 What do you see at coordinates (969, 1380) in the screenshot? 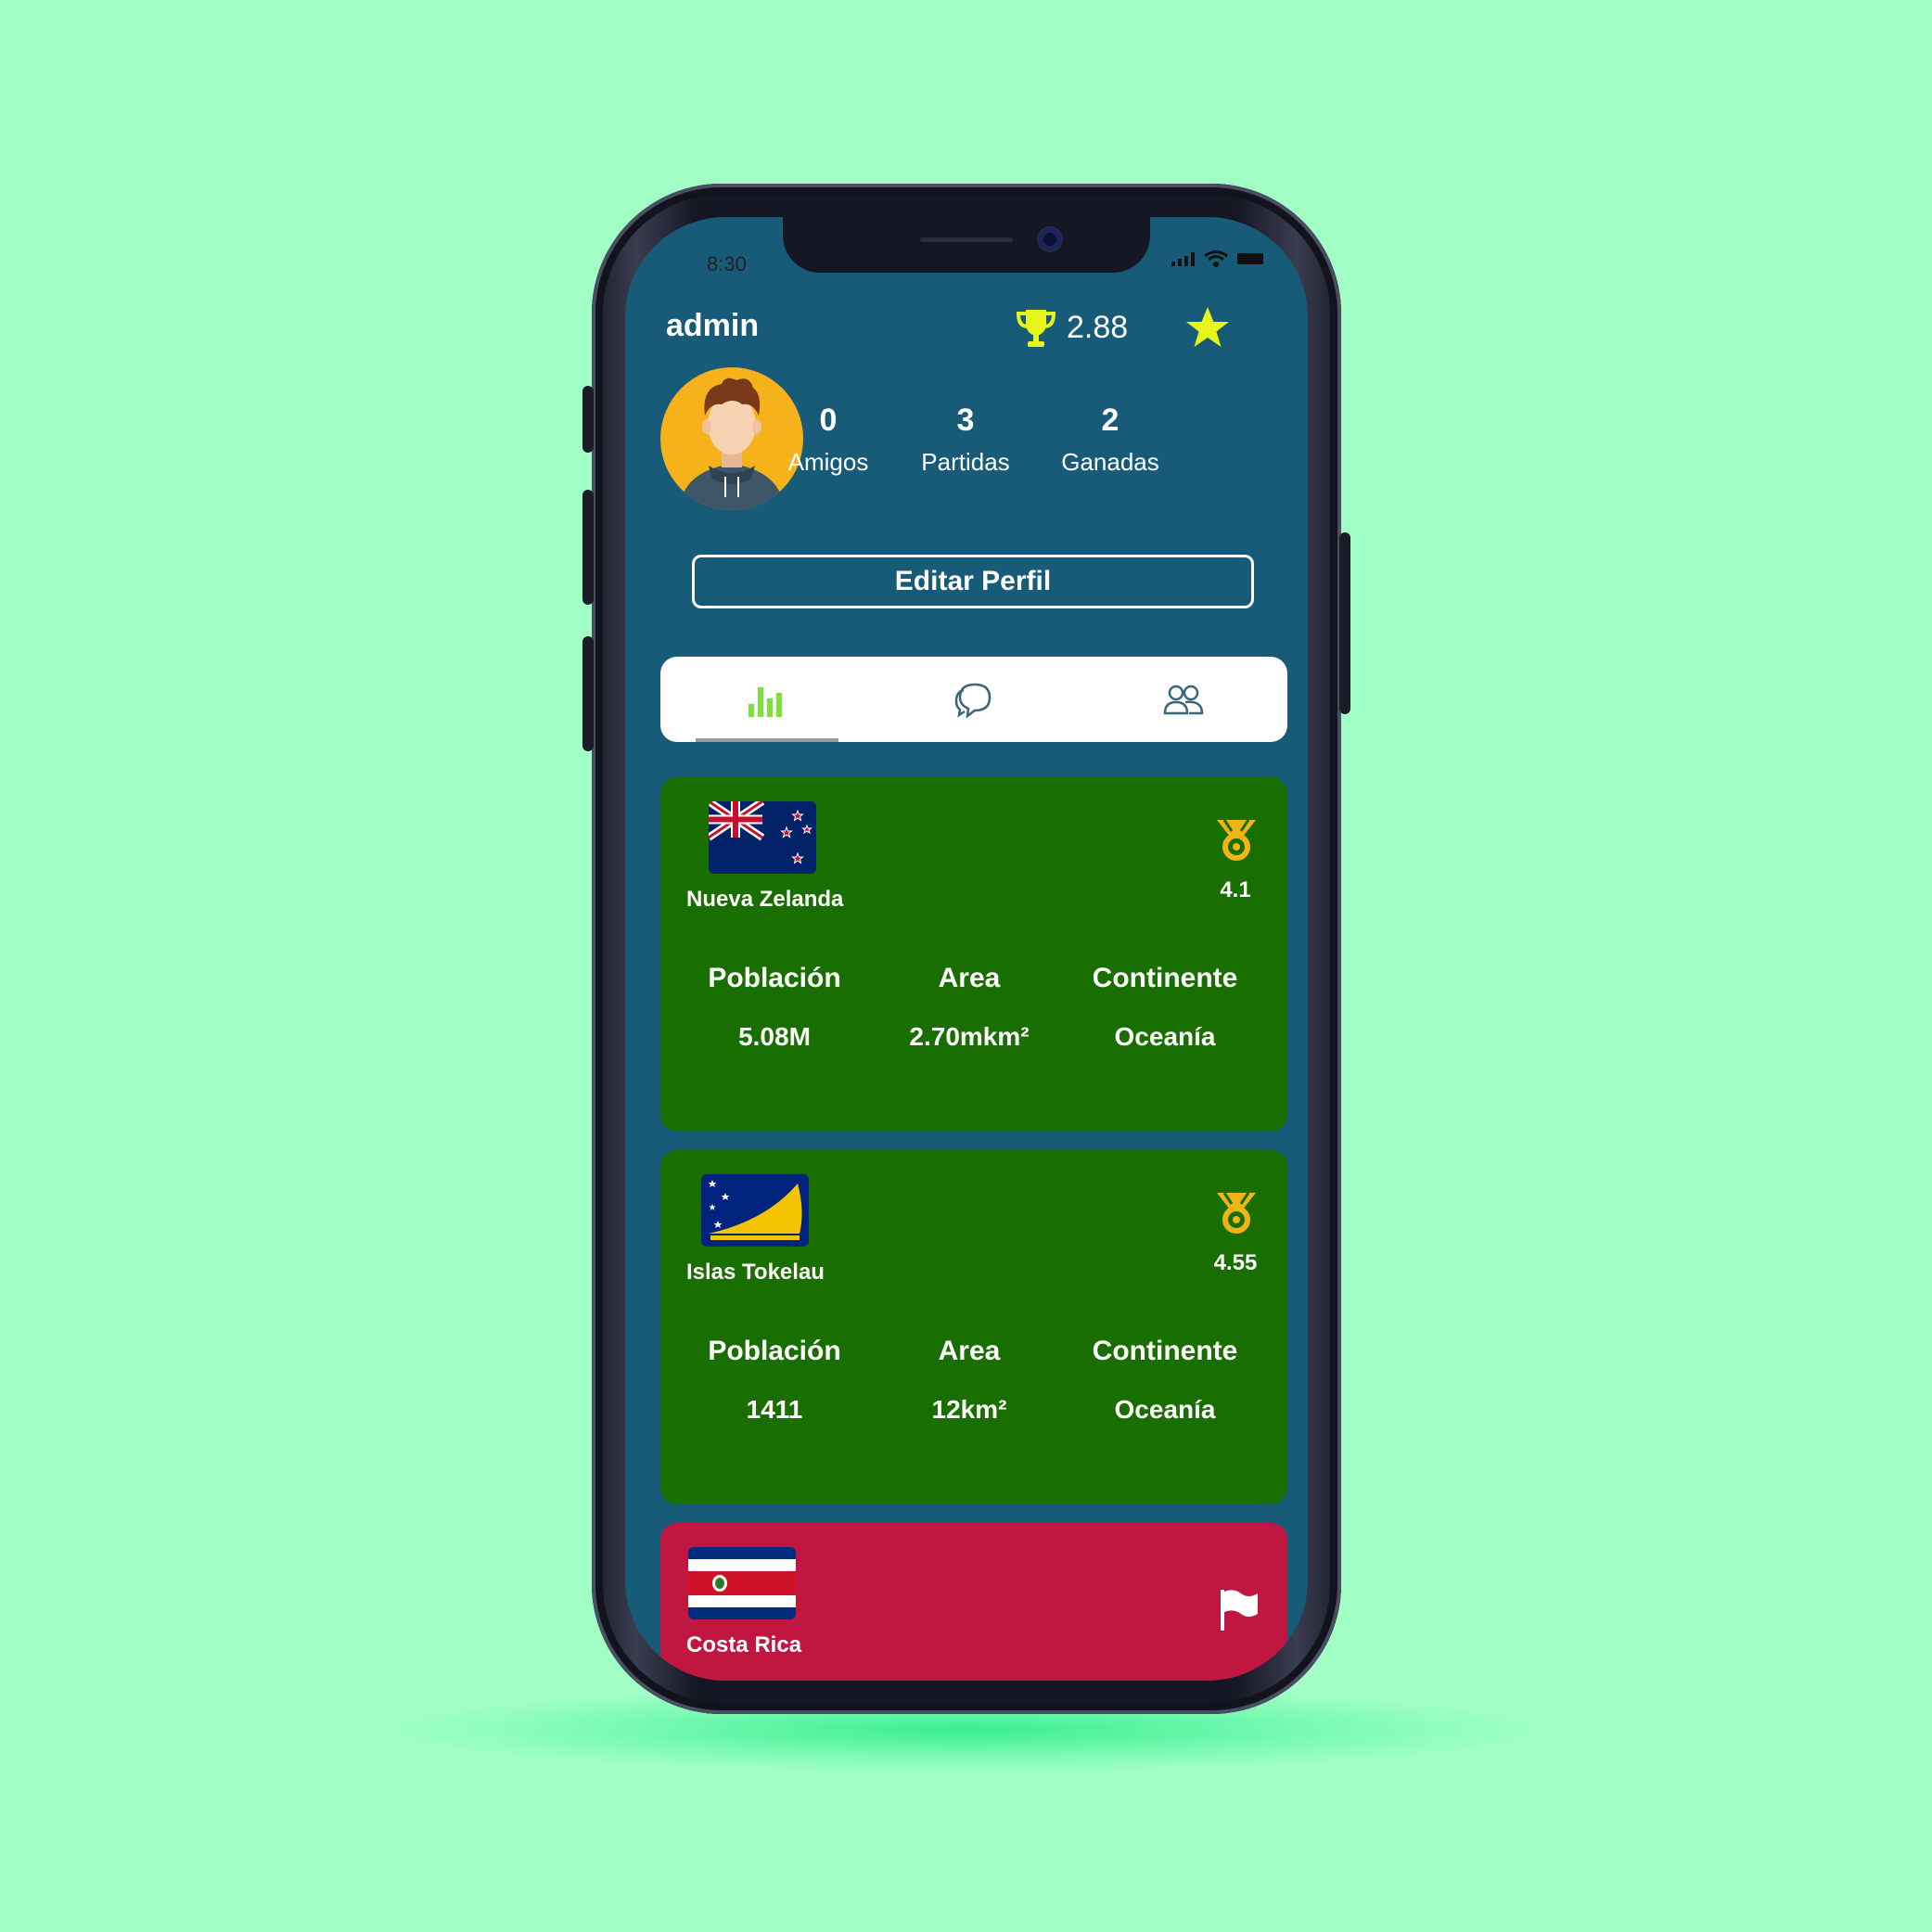
I see `stat-area: Area 12km²` at bounding box center [969, 1380].